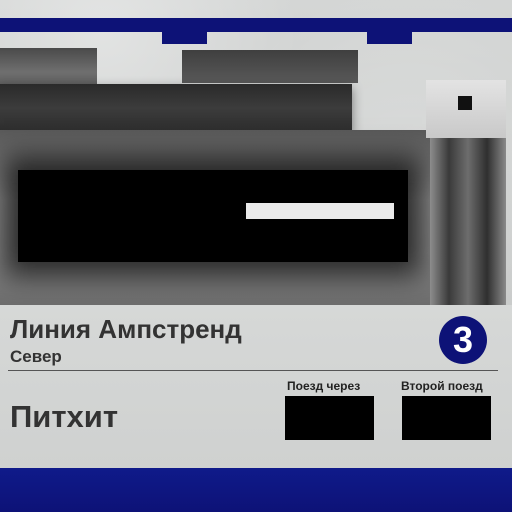 The height and width of the screenshot is (512, 512). What do you see at coordinates (468, 221) in the screenshot?
I see `side-column` at bounding box center [468, 221].